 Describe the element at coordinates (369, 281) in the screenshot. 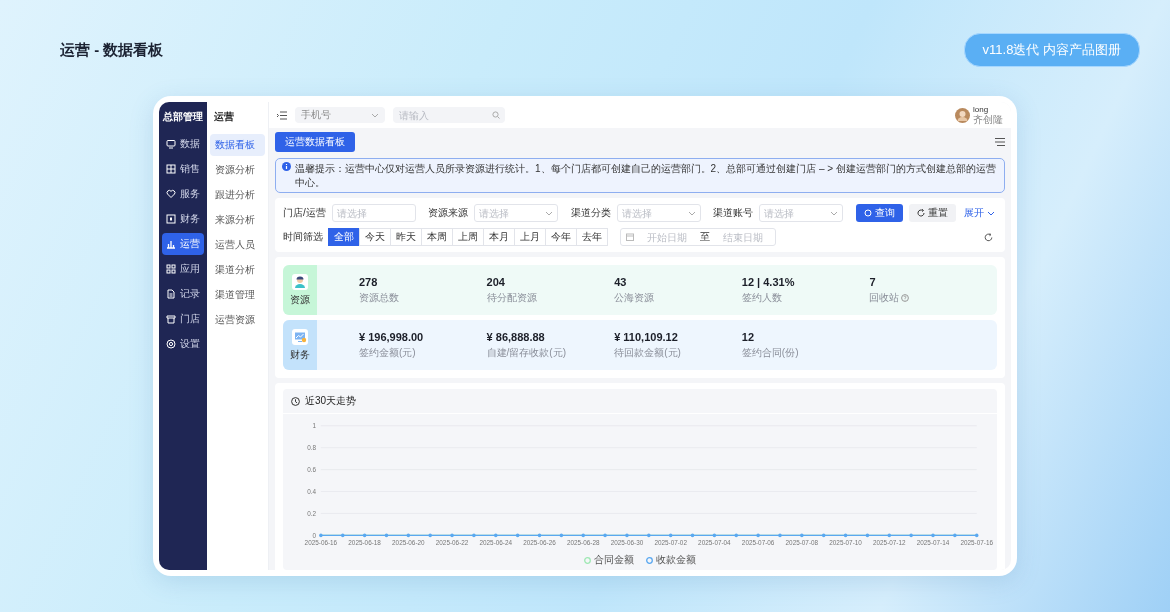

I see `stat-value: 278` at that location.